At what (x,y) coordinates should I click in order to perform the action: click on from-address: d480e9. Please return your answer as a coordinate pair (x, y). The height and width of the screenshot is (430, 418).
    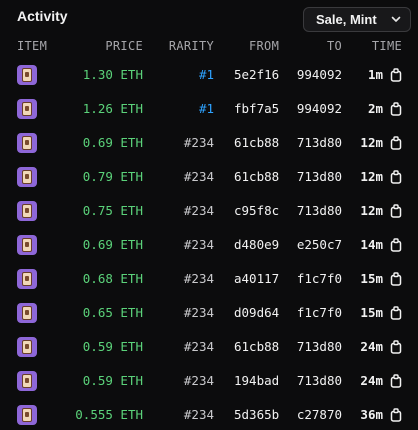
    Looking at the image, I should click on (256, 245).